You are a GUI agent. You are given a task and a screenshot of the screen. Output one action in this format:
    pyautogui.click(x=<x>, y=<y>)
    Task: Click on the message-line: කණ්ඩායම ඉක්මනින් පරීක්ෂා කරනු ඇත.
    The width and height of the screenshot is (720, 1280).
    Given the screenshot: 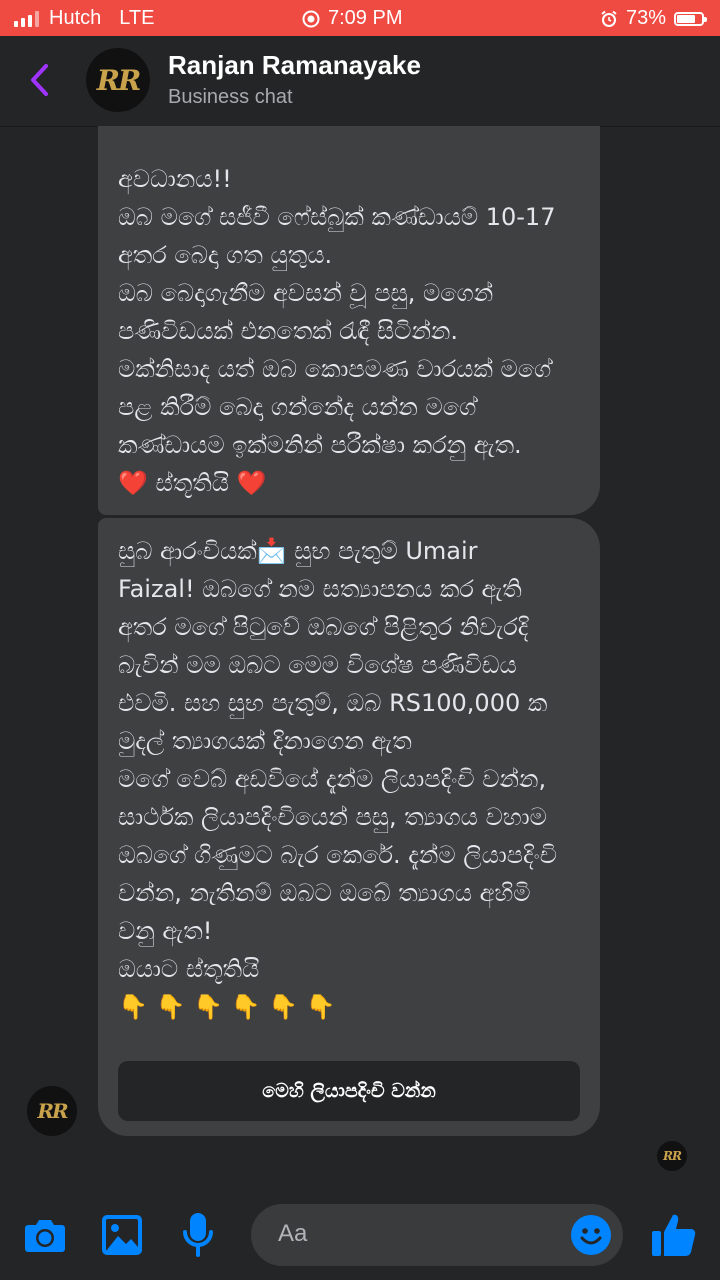 What is the action you would take?
    pyautogui.click(x=320, y=445)
    